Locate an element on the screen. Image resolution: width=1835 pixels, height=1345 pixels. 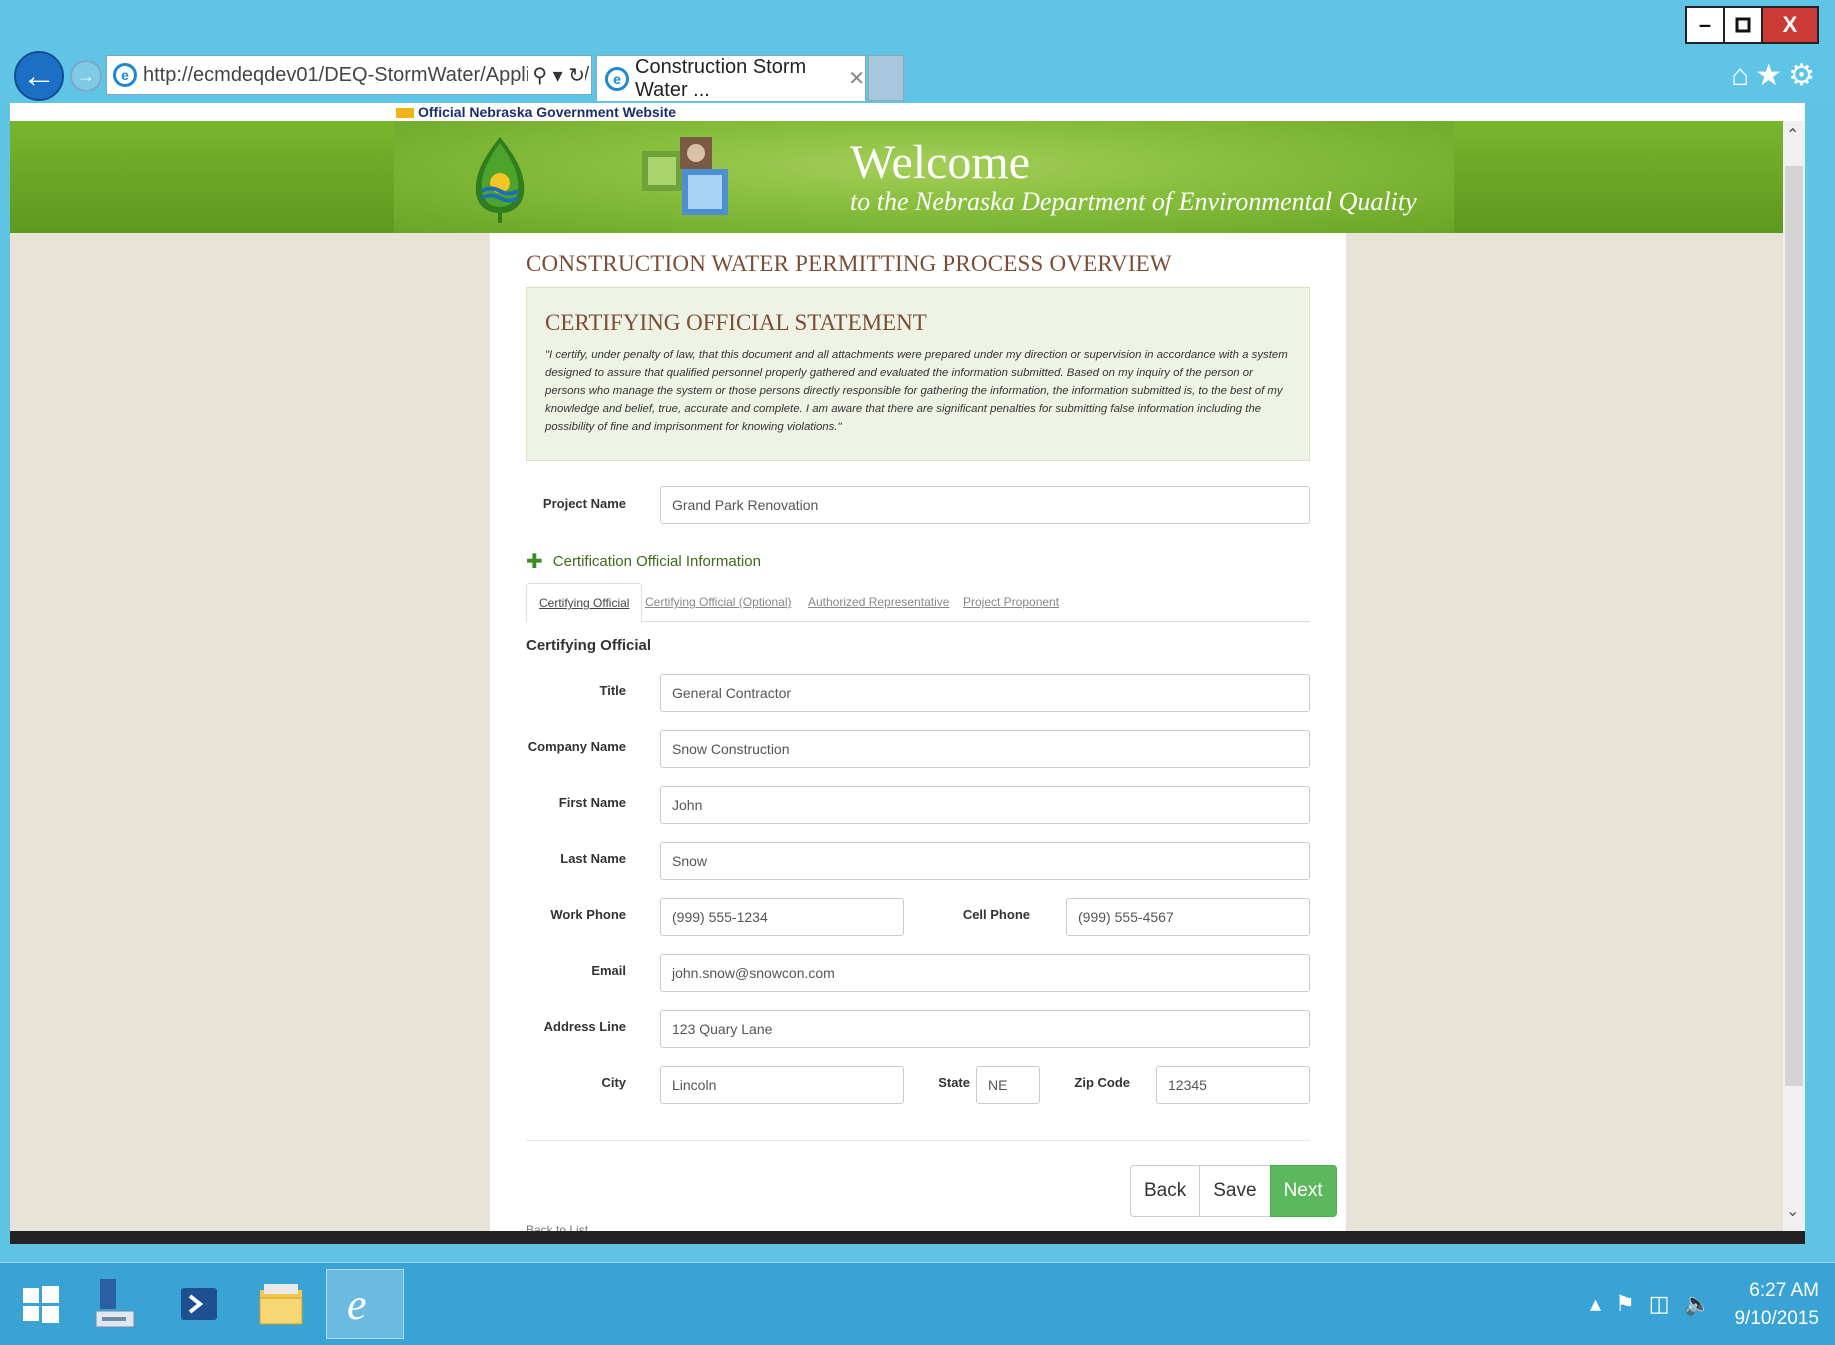
network-icon: ◫ is located at coordinates (1666, 1303).